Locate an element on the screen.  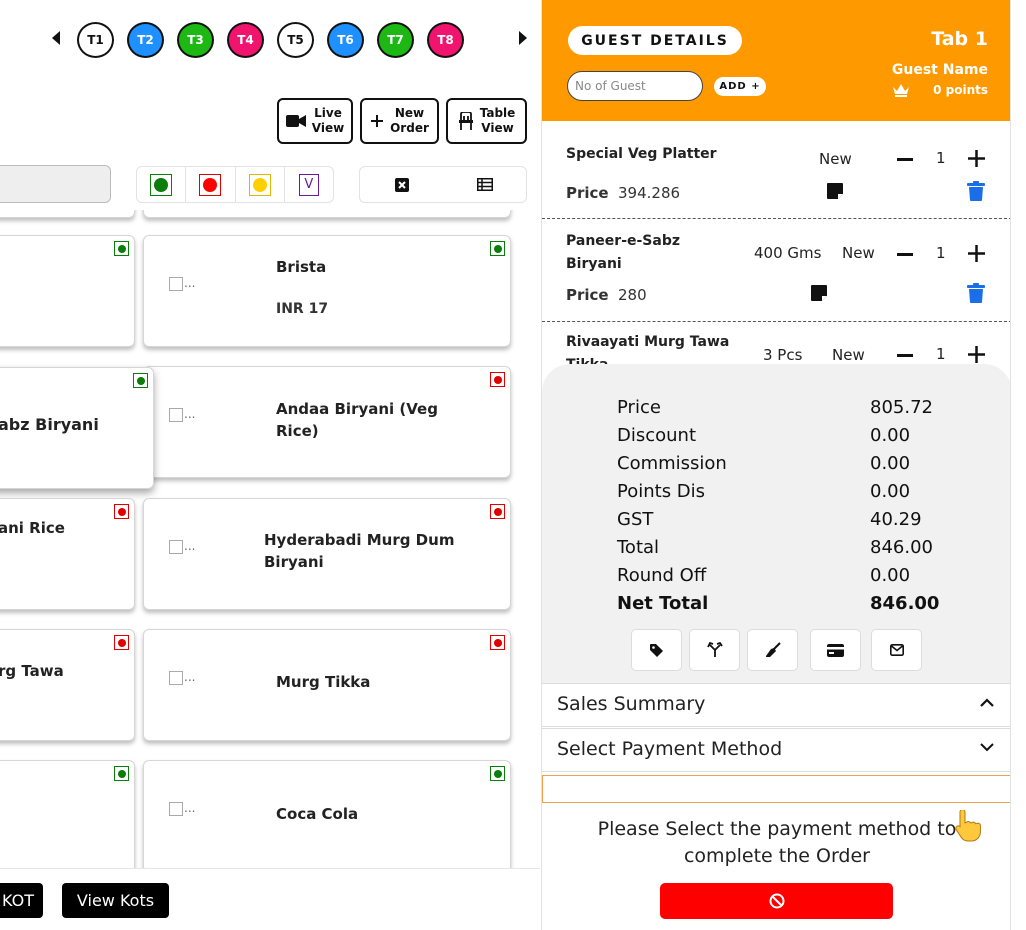
sales-summary-label: Sales Summary is located at coordinates (631, 704).